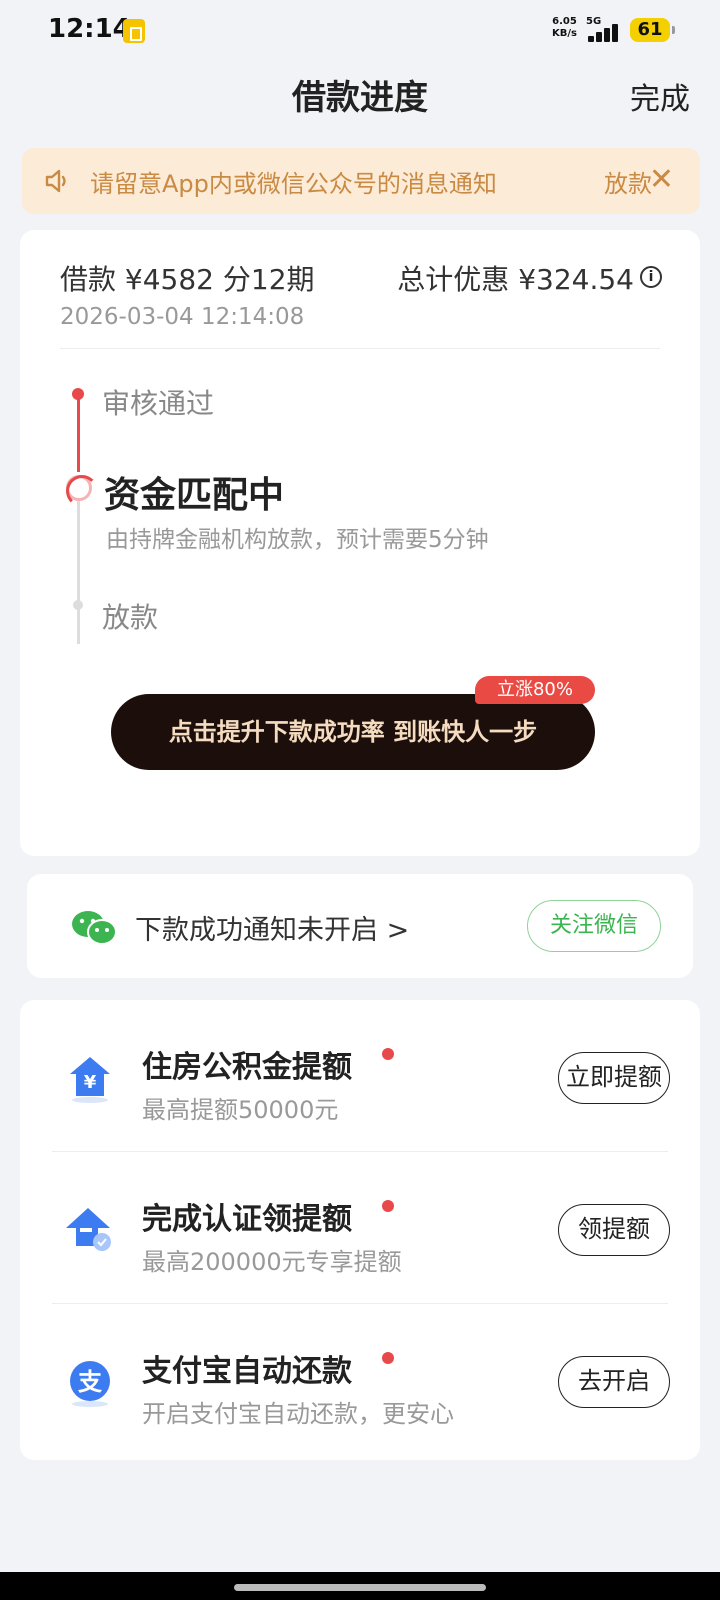 The image size is (720, 1600). Describe the element at coordinates (78, 434) in the screenshot. I see `timeline-line-done` at that location.